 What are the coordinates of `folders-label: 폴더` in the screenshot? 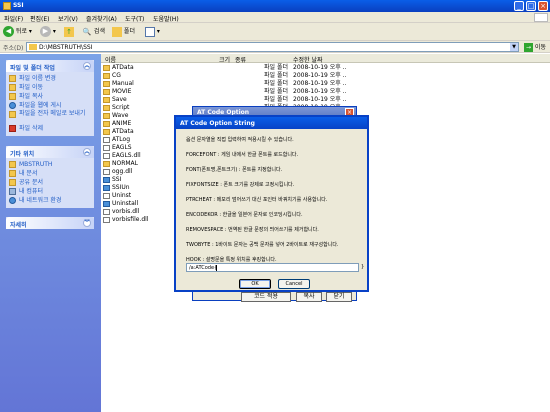 It's located at (129, 31).